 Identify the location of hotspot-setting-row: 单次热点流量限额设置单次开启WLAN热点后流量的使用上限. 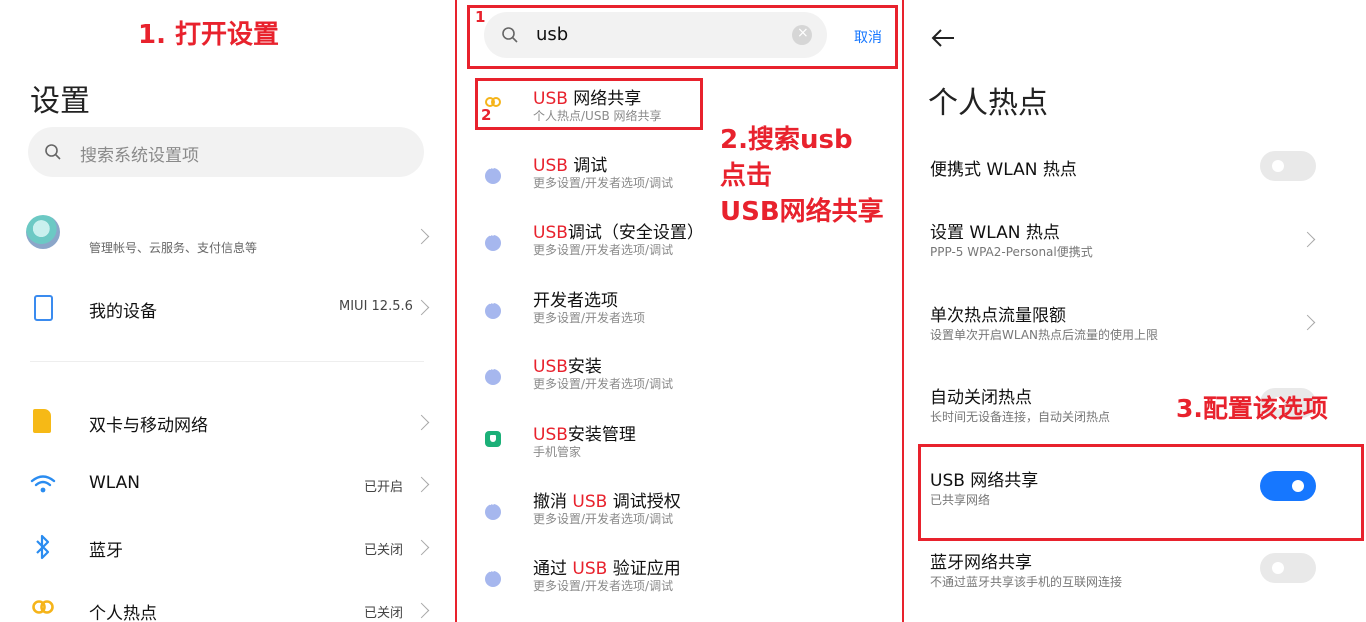
(1135, 329).